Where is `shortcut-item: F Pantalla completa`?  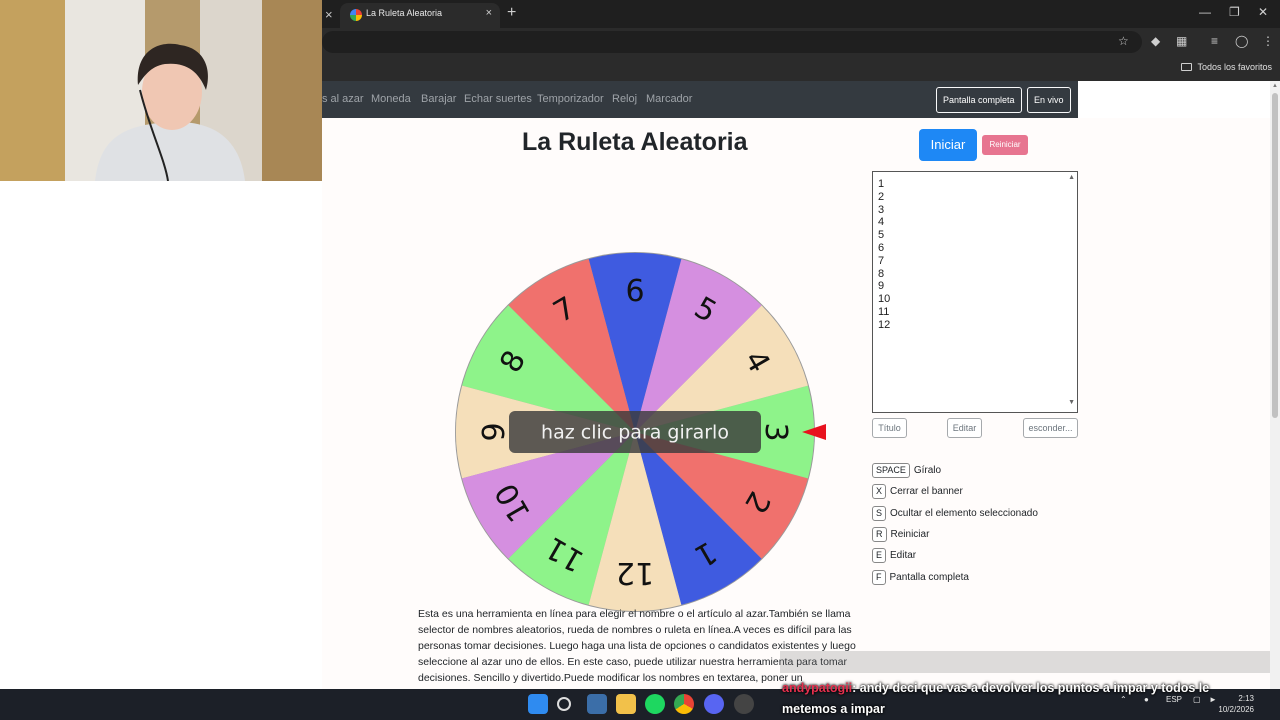
shortcut-item: F Pantalla completa is located at coordinates (921, 577).